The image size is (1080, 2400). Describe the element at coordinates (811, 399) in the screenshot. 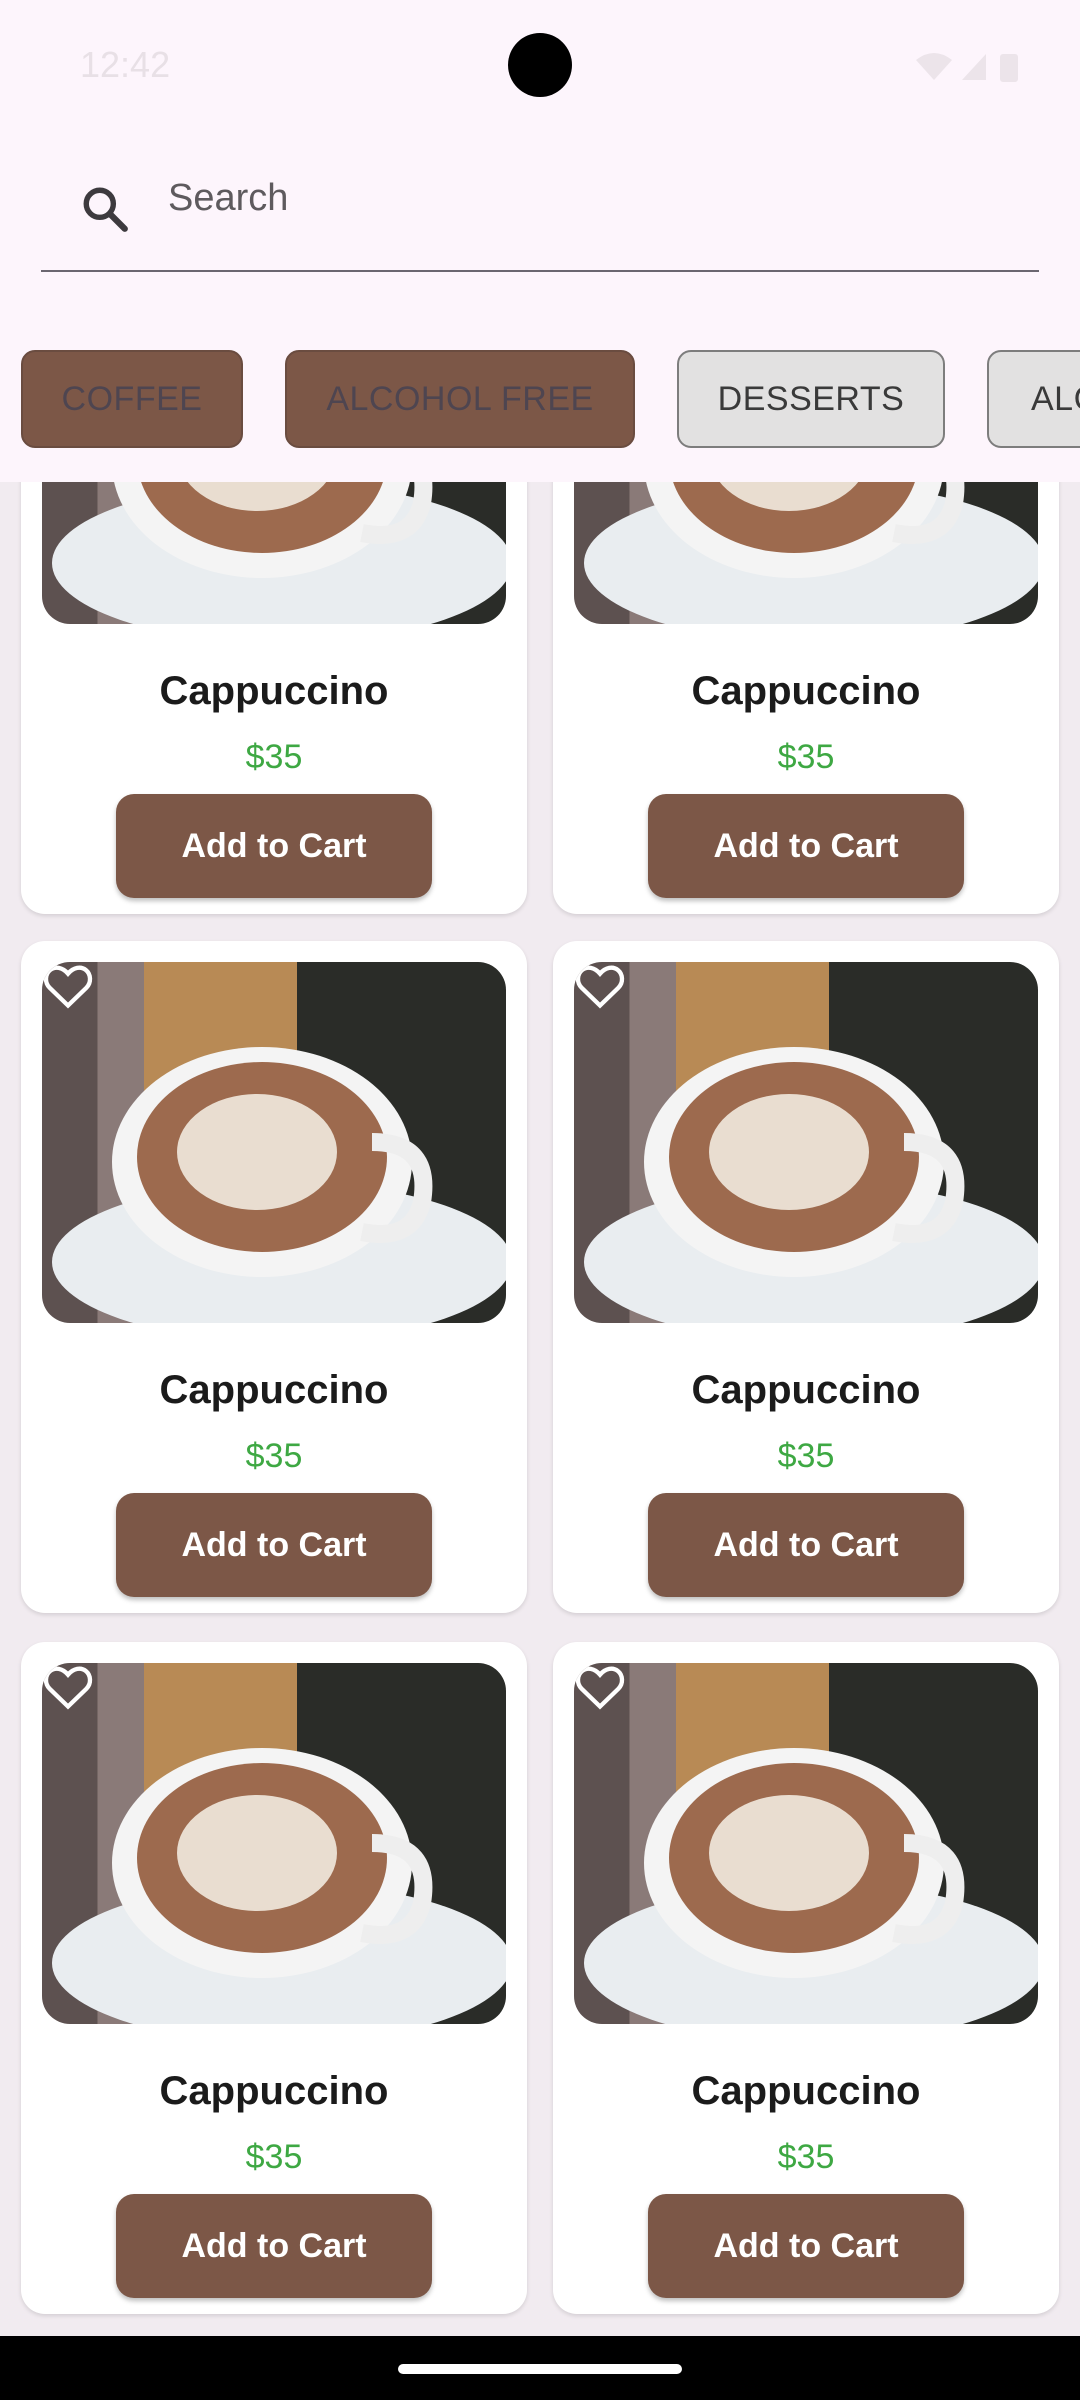

I see `category-chip-desserts: DESSERTS` at that location.